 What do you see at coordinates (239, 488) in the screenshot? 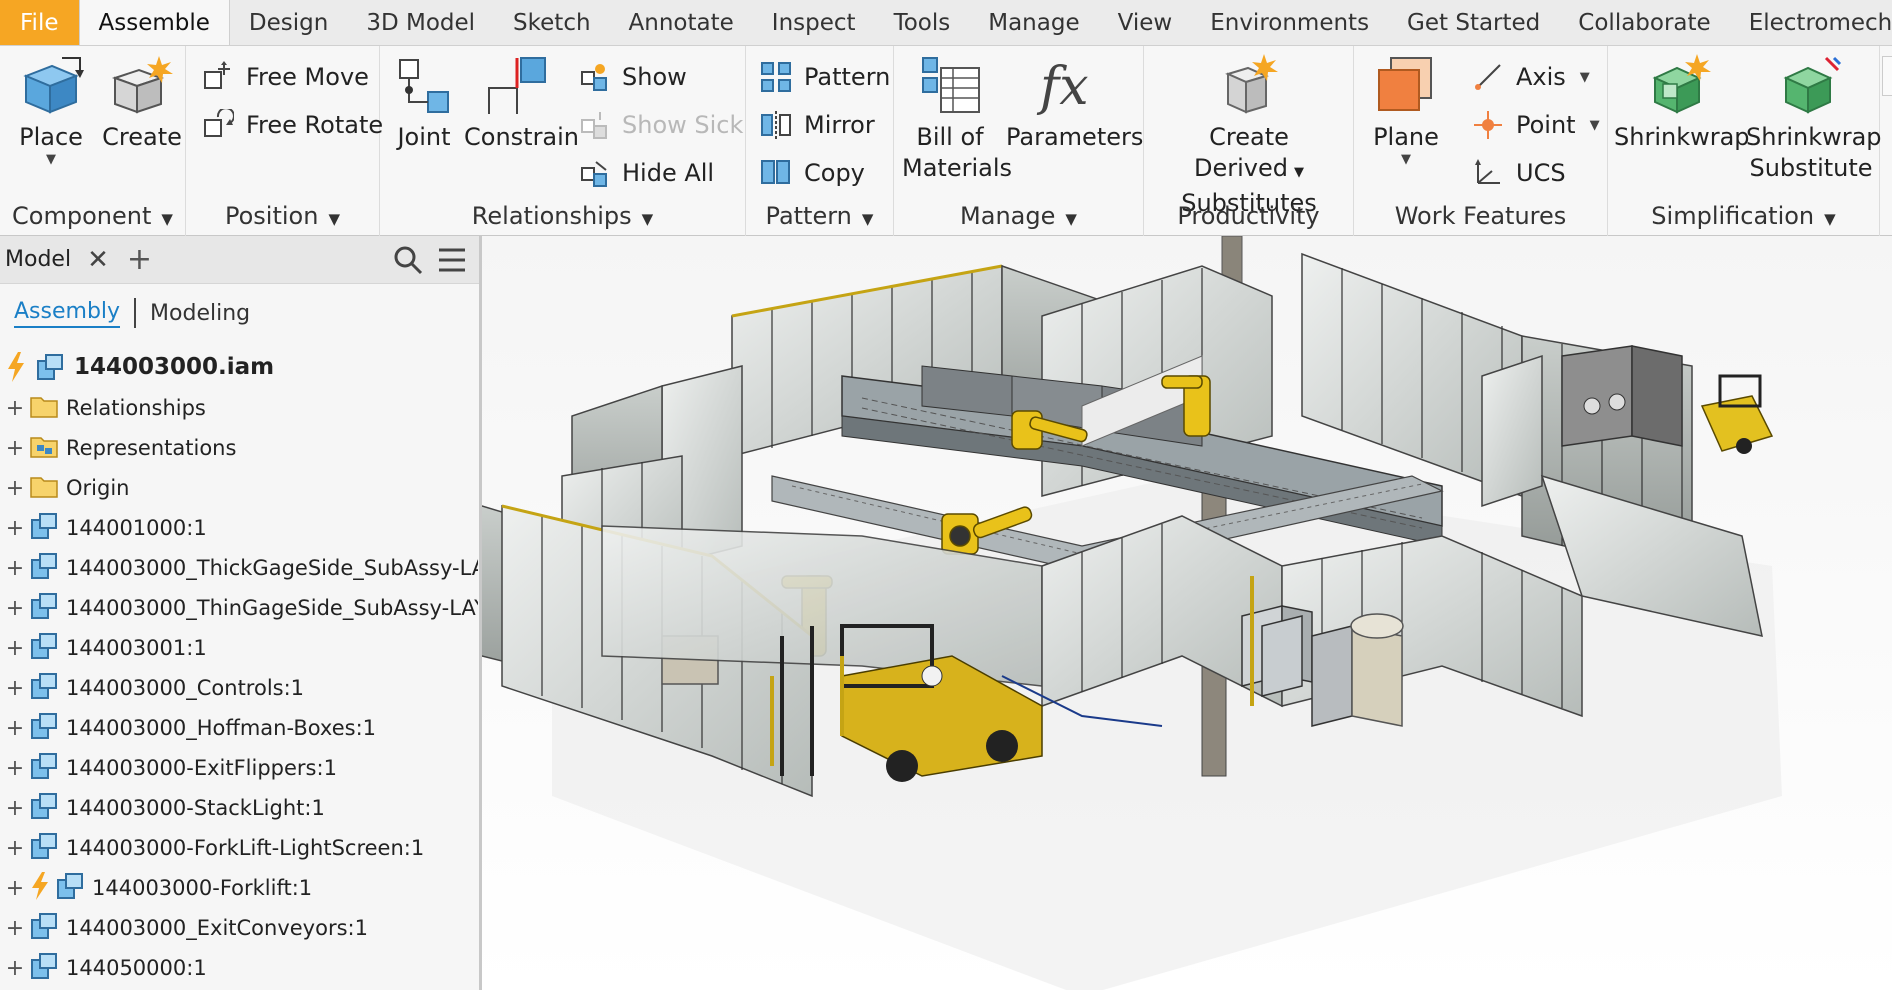
I see `tree-item: + Origin` at bounding box center [239, 488].